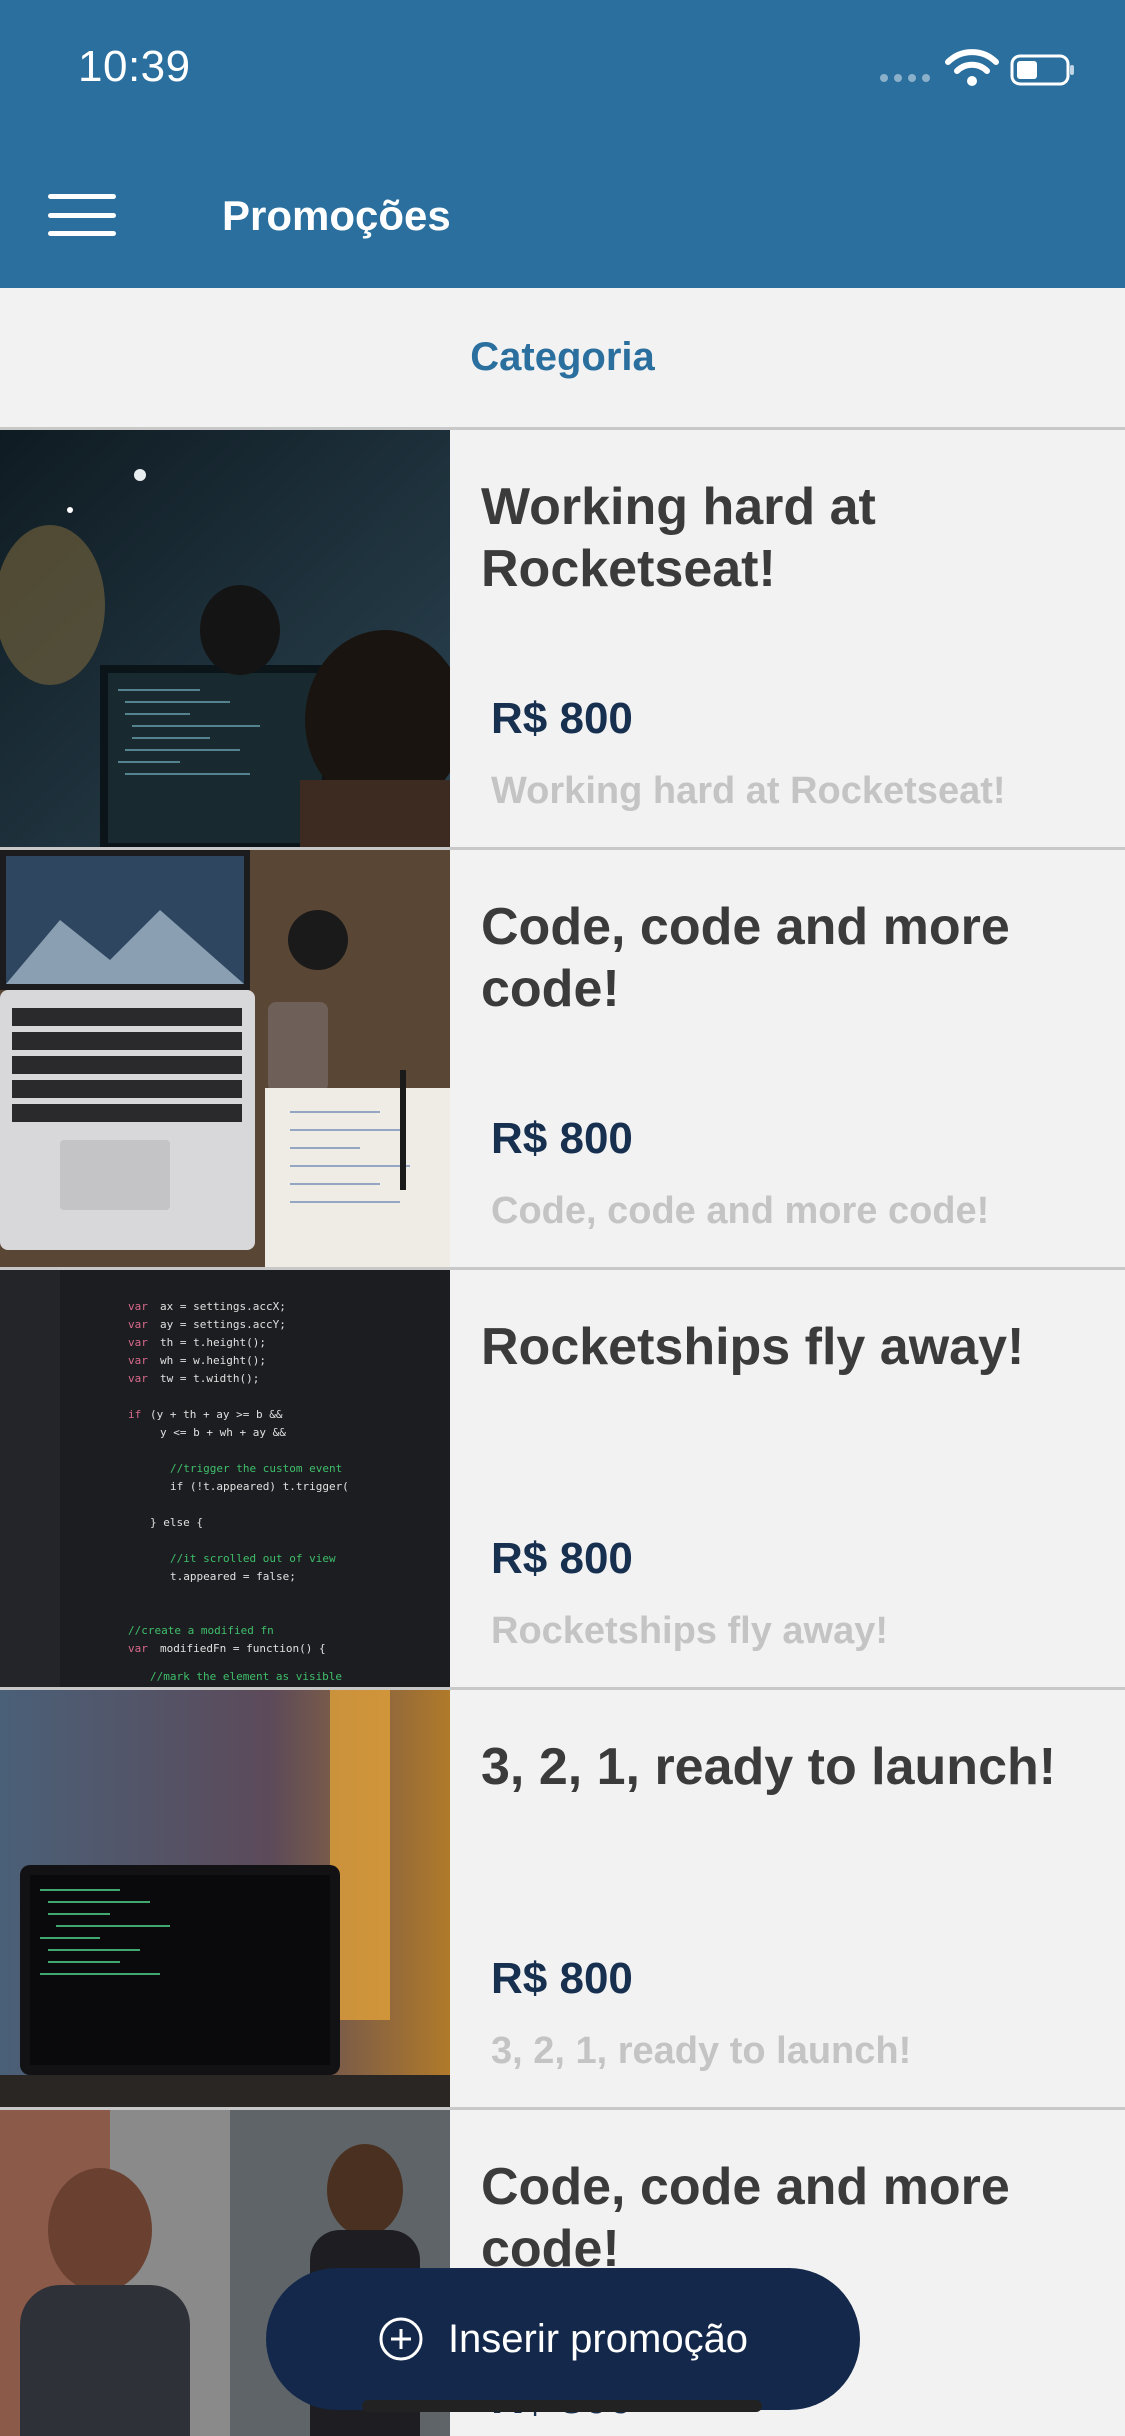 The height and width of the screenshot is (2436, 1125). I want to click on svg-text: tw = t.width();, so click(209, 1378).